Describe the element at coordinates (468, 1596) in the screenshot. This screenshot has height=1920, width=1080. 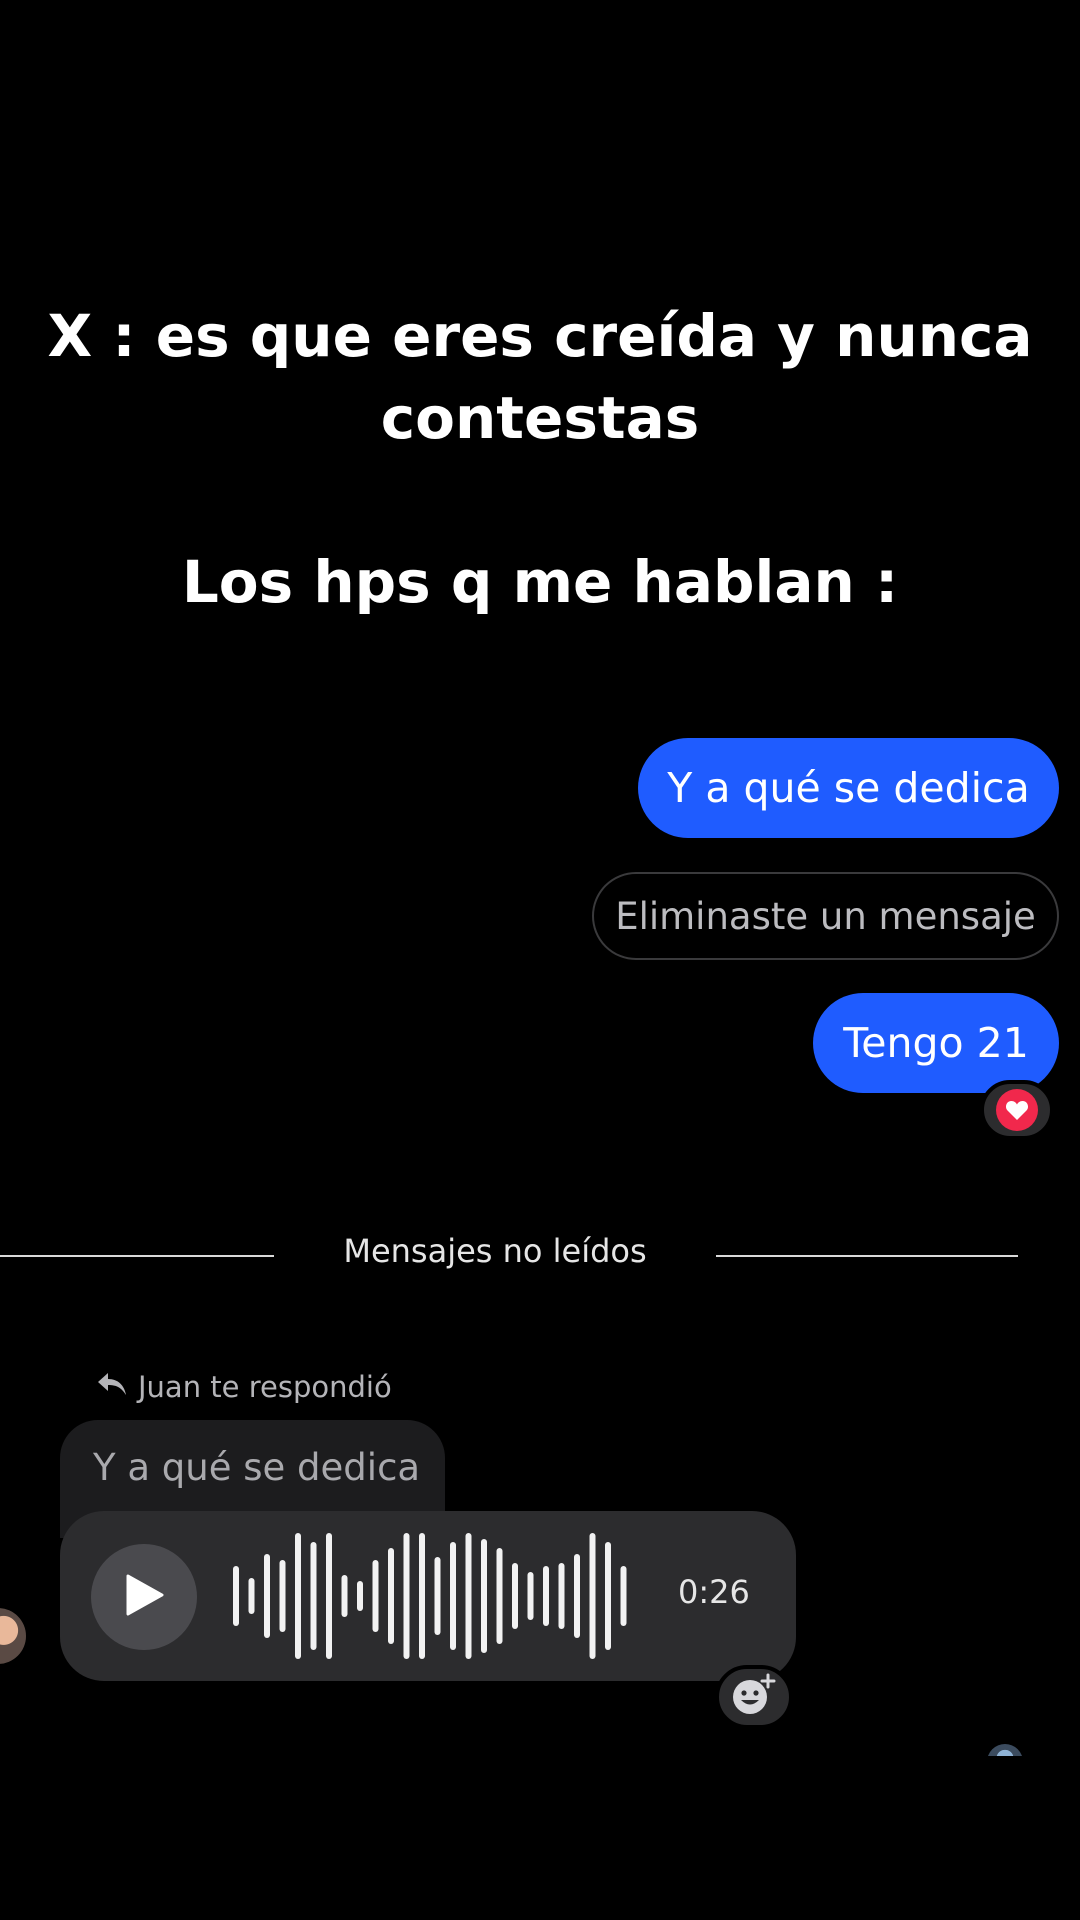
I see `waveform` at that location.